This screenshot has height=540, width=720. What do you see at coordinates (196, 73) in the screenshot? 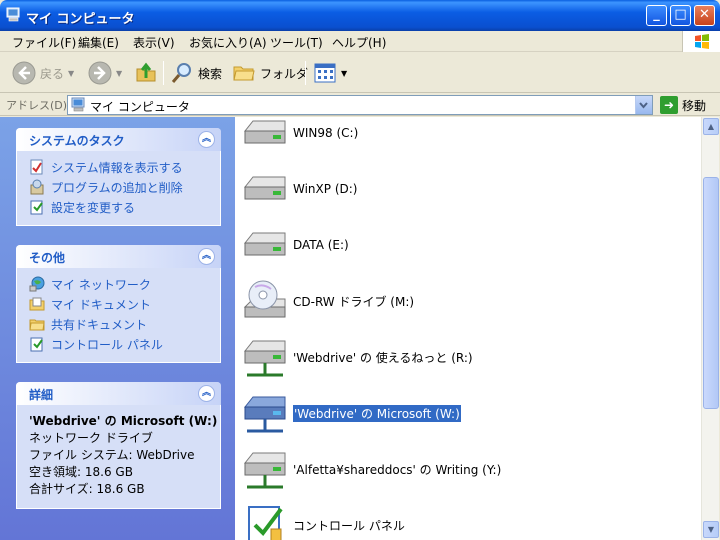
I see `search-button: 検索` at bounding box center [196, 73].